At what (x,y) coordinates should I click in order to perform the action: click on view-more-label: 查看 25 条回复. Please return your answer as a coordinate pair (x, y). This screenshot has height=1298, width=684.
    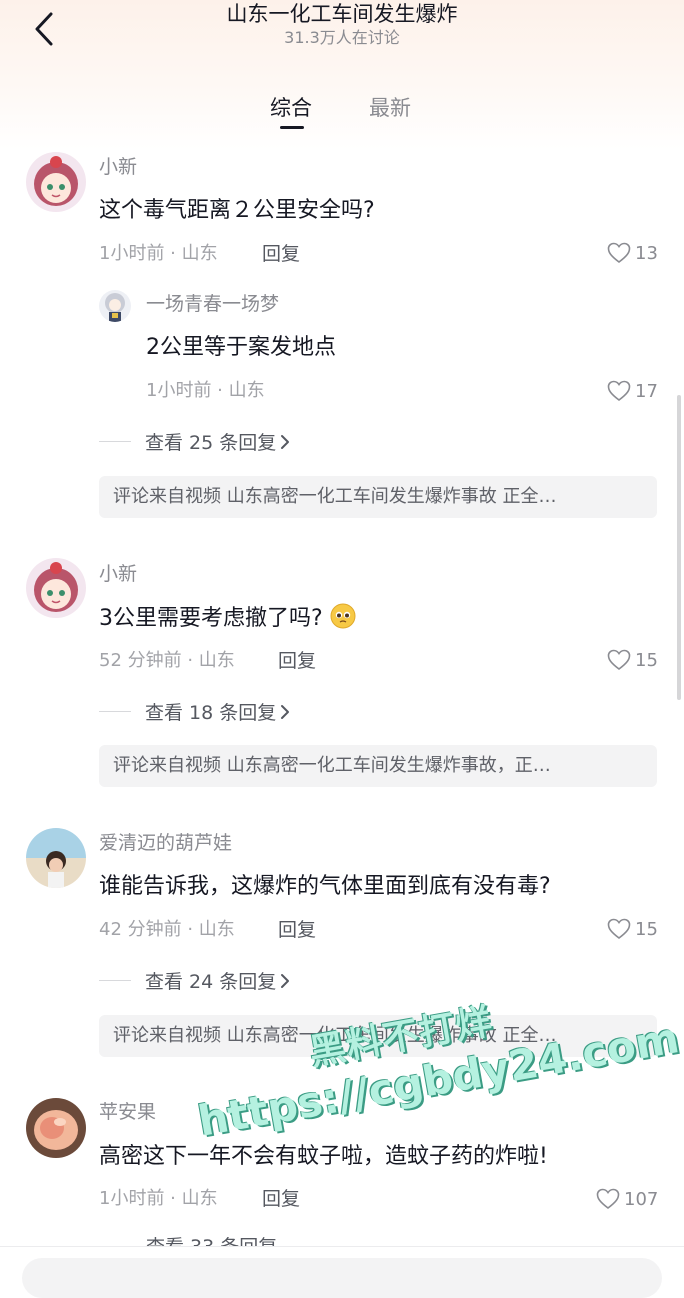
    Looking at the image, I should click on (211, 443).